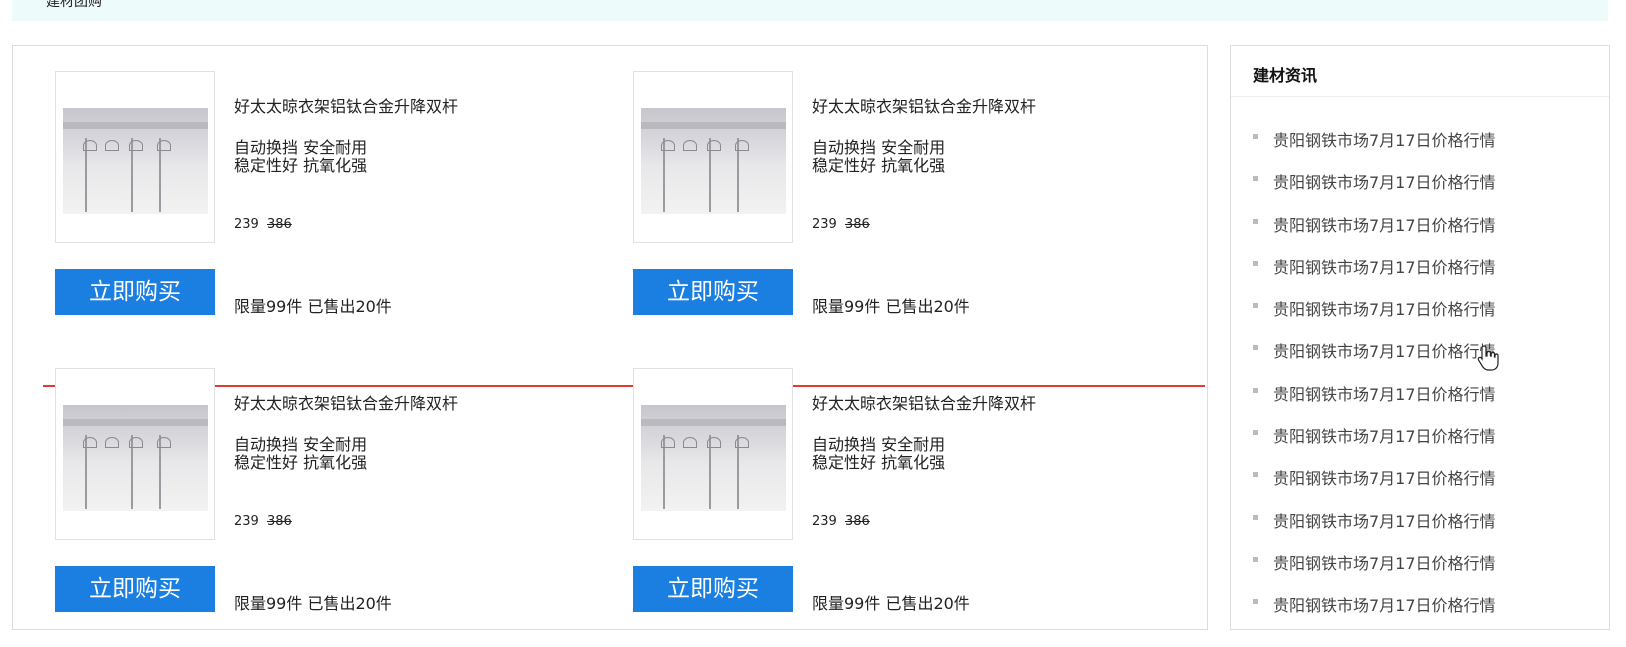  What do you see at coordinates (1285, 75) in the screenshot?
I see `news-title: 建材资讯` at bounding box center [1285, 75].